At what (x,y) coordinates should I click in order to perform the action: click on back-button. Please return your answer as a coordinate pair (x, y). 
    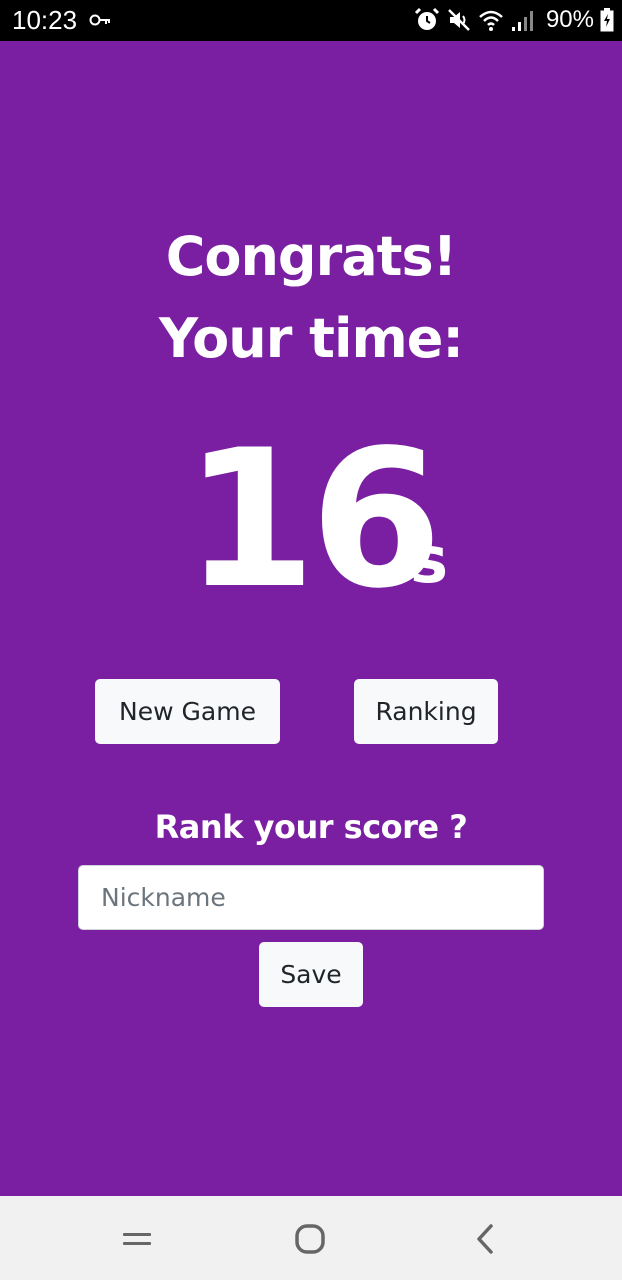
    Looking at the image, I should click on (485, 1239).